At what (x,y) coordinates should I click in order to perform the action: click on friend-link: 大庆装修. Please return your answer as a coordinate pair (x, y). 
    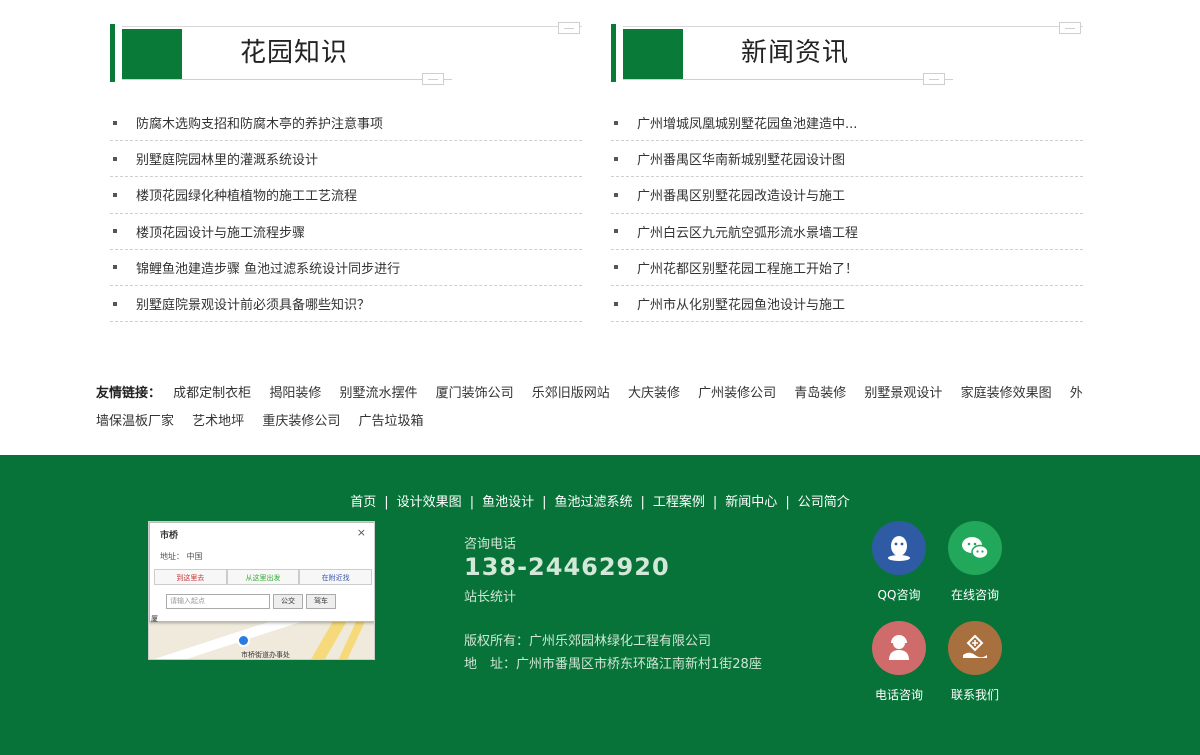
    Looking at the image, I should click on (654, 393).